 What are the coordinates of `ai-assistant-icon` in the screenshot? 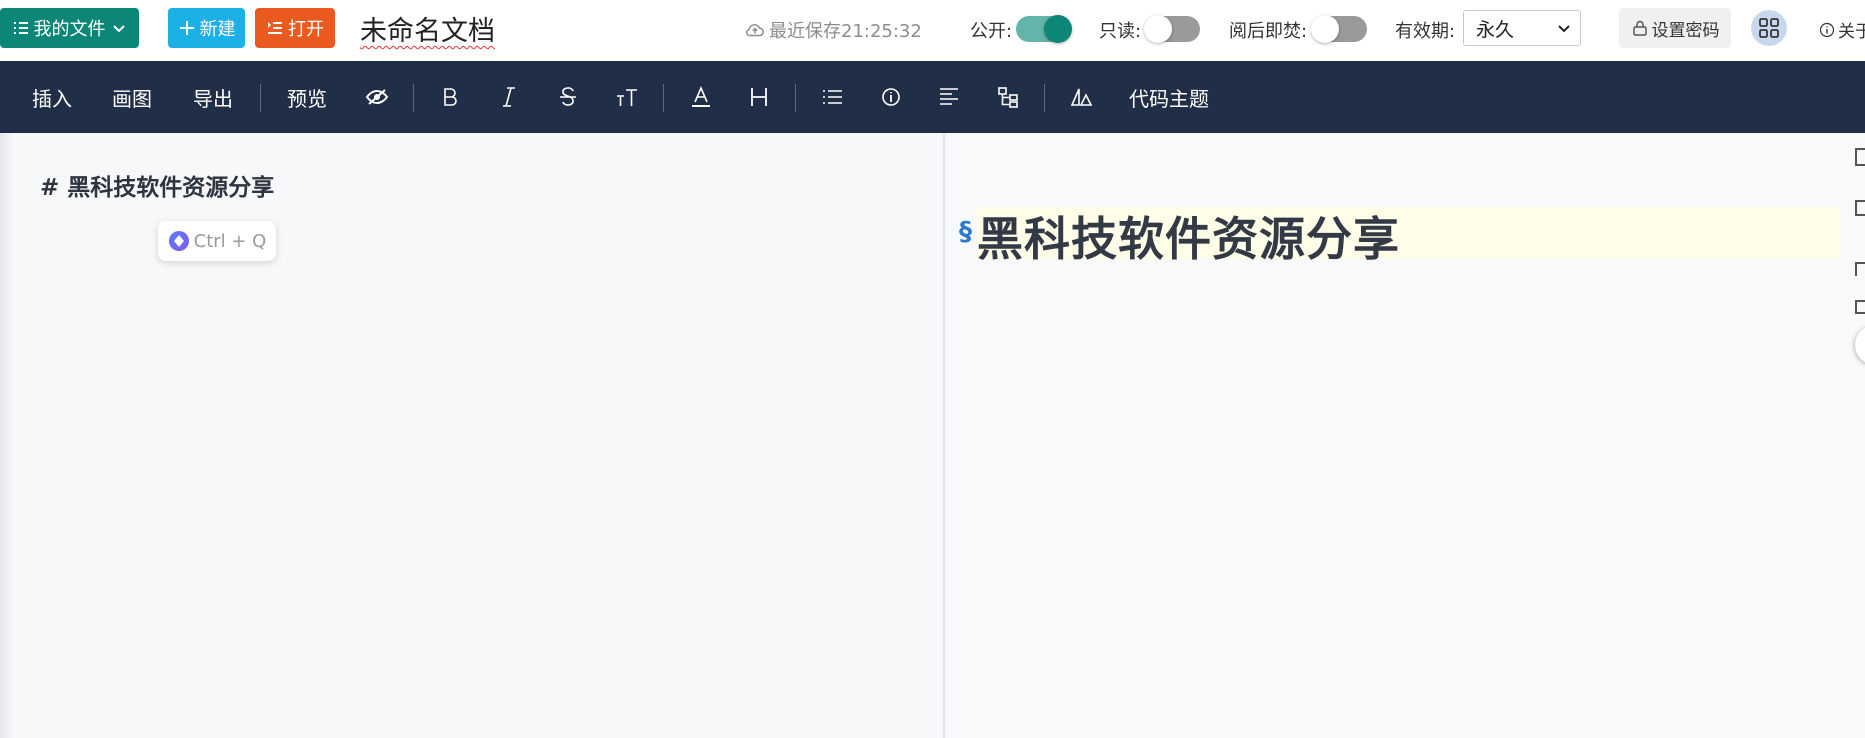 It's located at (178, 241).